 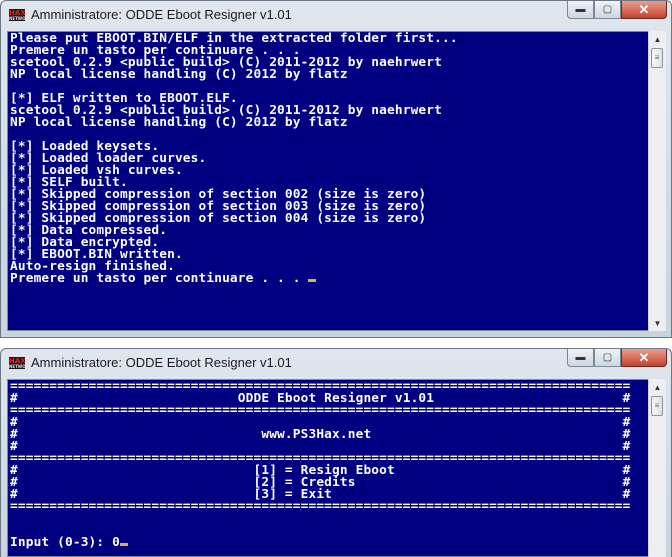 What do you see at coordinates (159, 278) in the screenshot?
I see `console-prompt: Premere un tasto per continuare . . .` at bounding box center [159, 278].